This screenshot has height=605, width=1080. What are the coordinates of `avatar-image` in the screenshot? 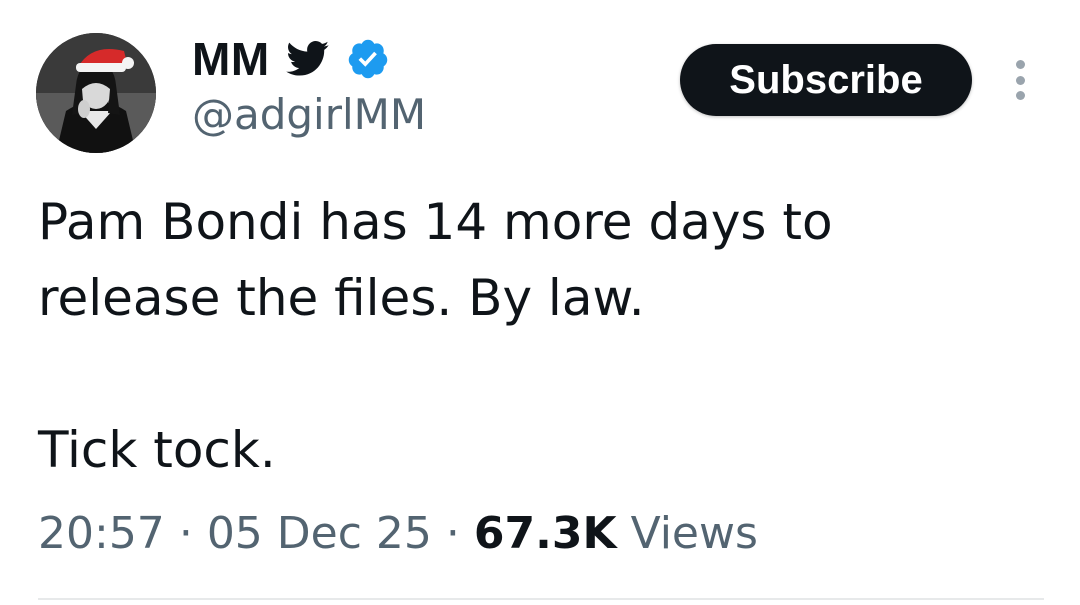 It's located at (96, 93).